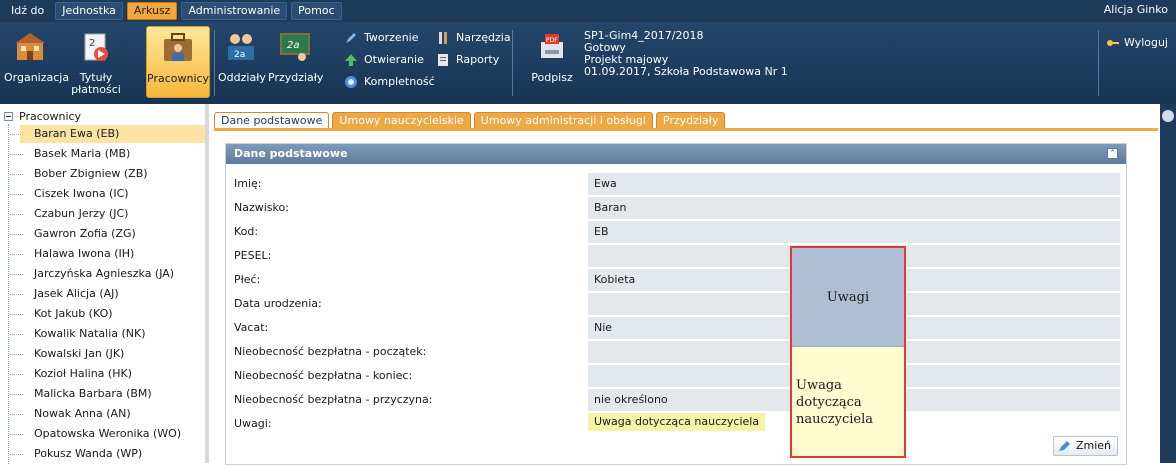 The image size is (1176, 465). Describe the element at coordinates (272, 120) in the screenshot. I see `tab-dane-podstawowe: Dane podstawowe` at that location.